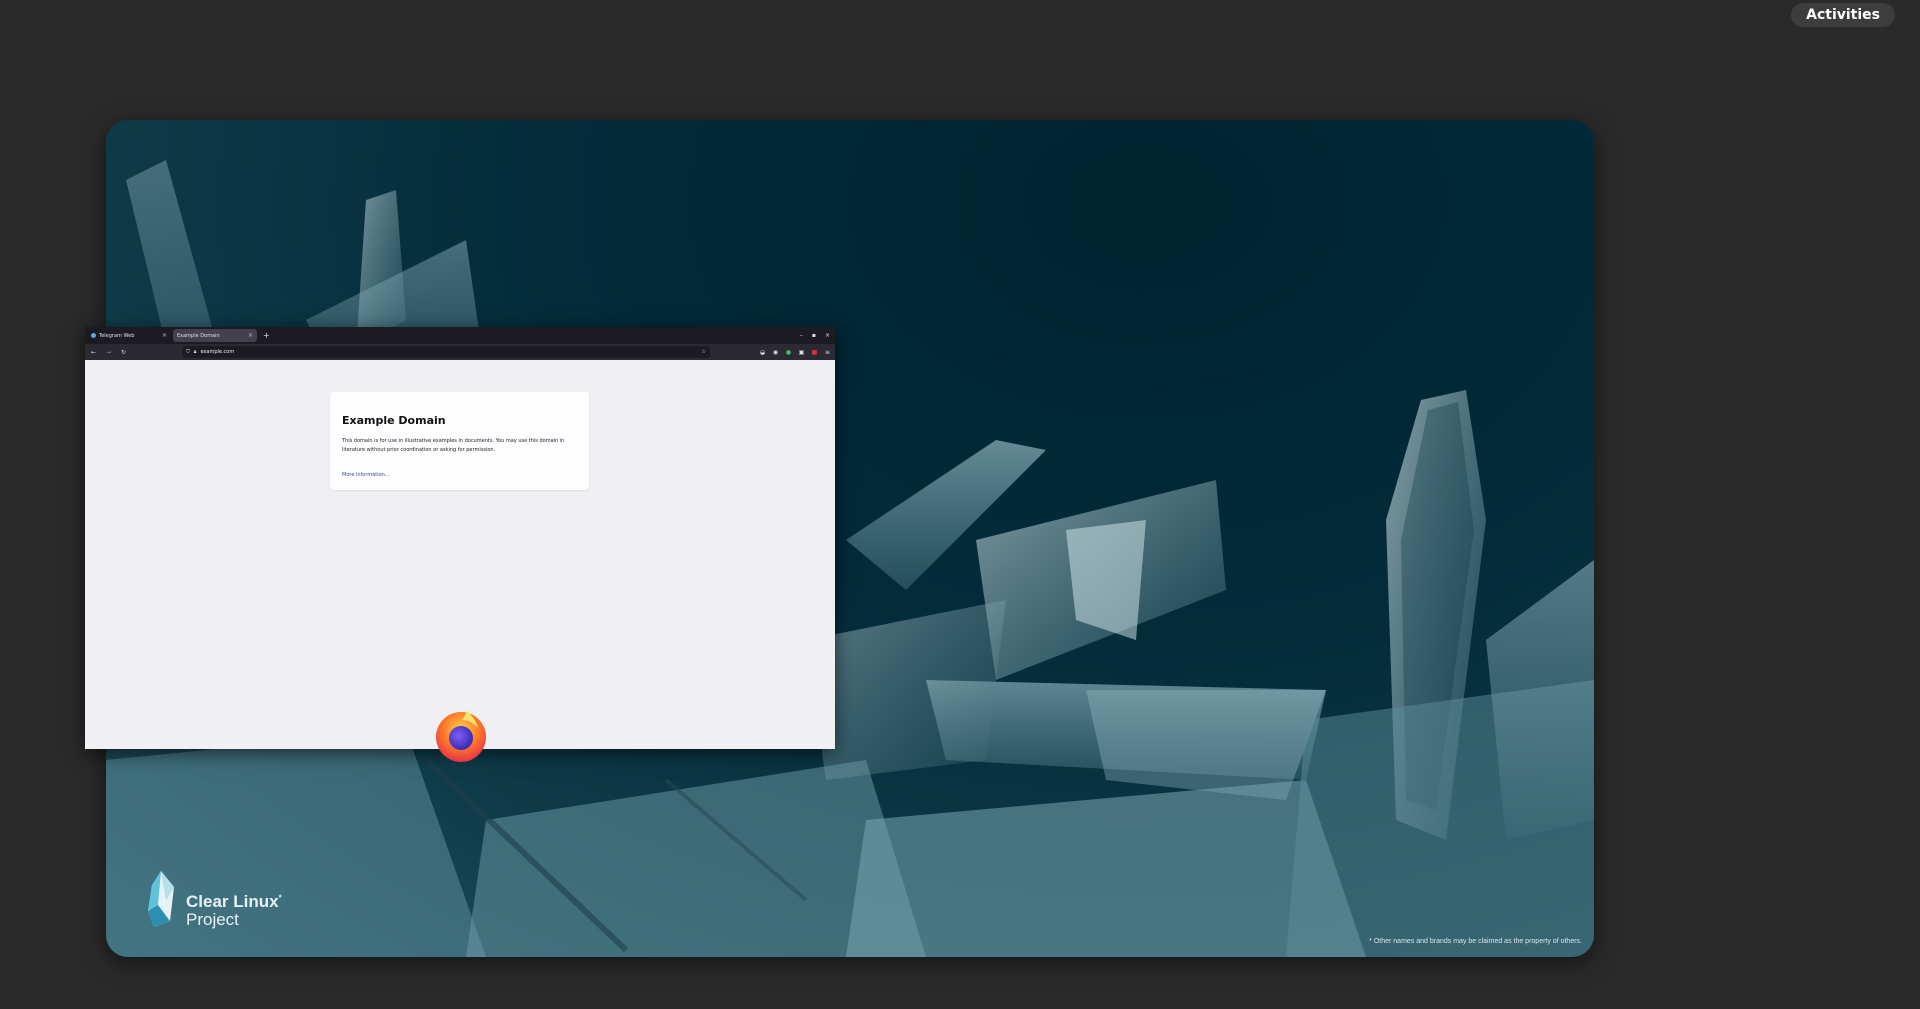  I want to click on url-text: example.com, so click(217, 352).